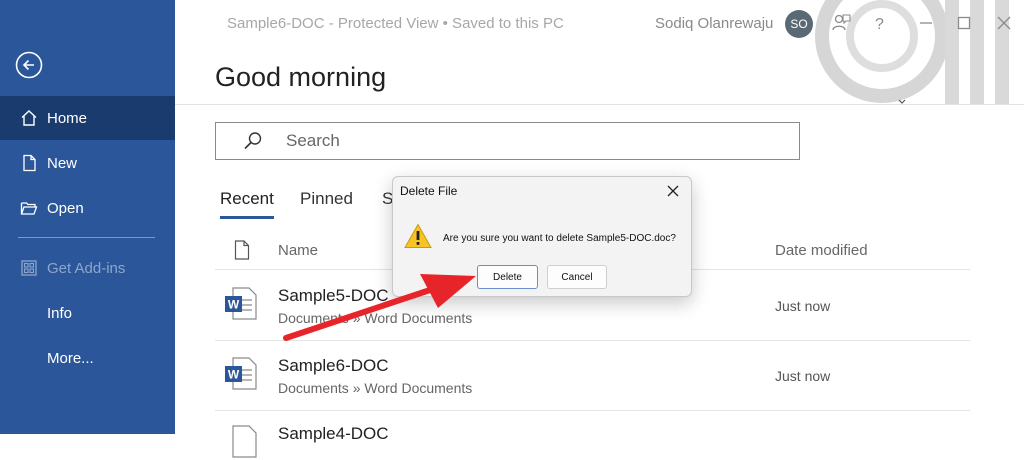  I want to click on close-window-button, so click(1004, 23).